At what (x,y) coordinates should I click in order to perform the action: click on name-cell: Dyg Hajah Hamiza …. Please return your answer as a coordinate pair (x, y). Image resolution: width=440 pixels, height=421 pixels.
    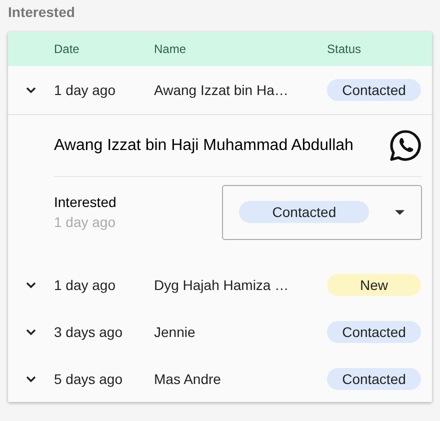
    Looking at the image, I should click on (221, 284).